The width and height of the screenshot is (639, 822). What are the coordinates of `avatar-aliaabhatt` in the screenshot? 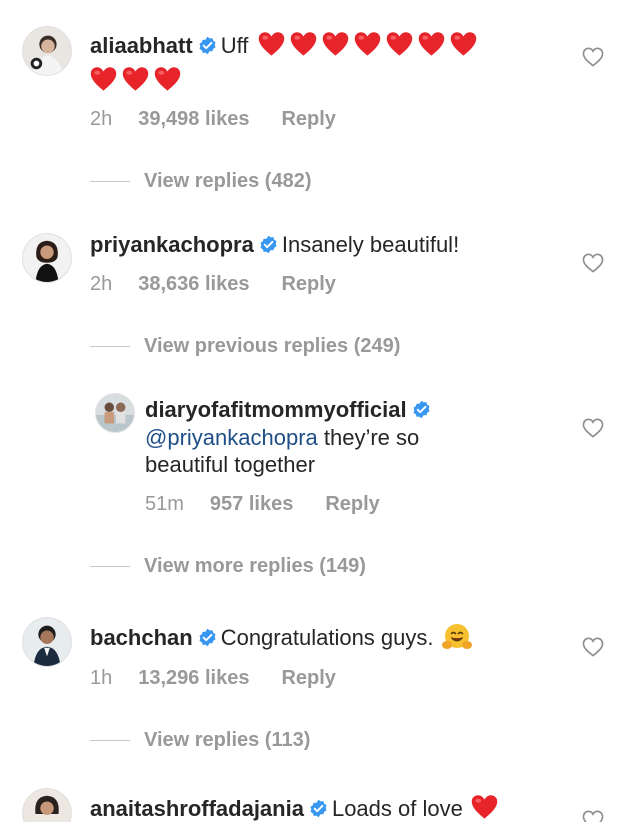 It's located at (47, 51).